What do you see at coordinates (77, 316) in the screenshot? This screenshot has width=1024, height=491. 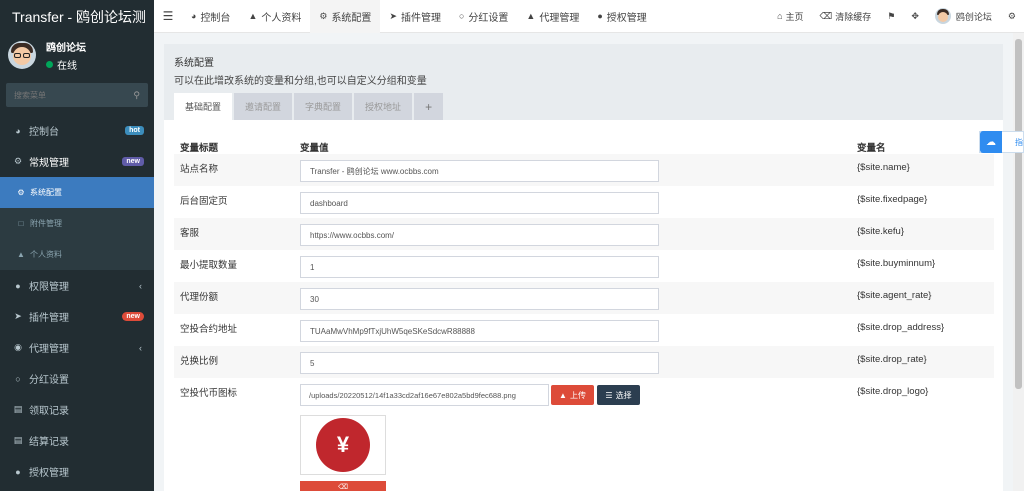 I see `sidebar-item-plugins: ➤ 插件管理 new` at bounding box center [77, 316].